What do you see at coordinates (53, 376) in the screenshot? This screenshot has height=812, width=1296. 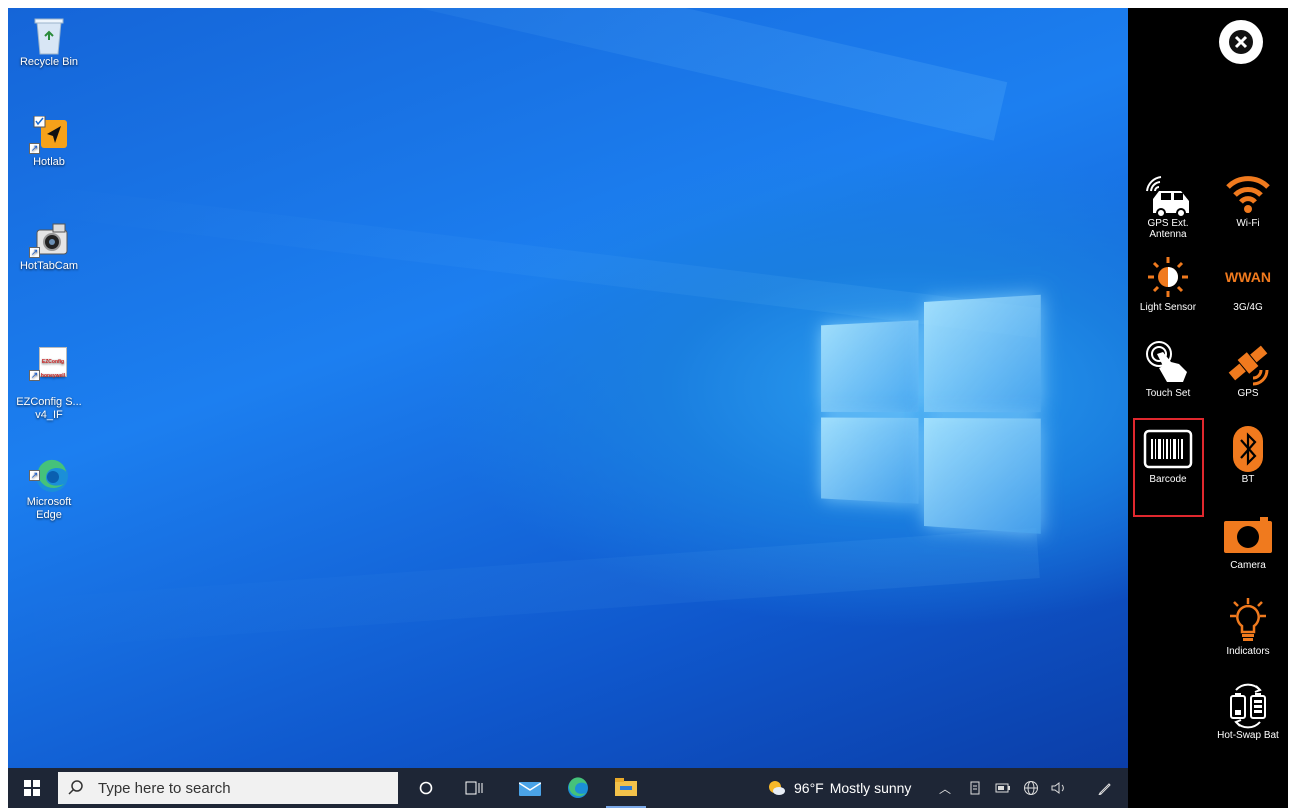 I see `ezconfig-badge-bottom: honeywell` at bounding box center [53, 376].